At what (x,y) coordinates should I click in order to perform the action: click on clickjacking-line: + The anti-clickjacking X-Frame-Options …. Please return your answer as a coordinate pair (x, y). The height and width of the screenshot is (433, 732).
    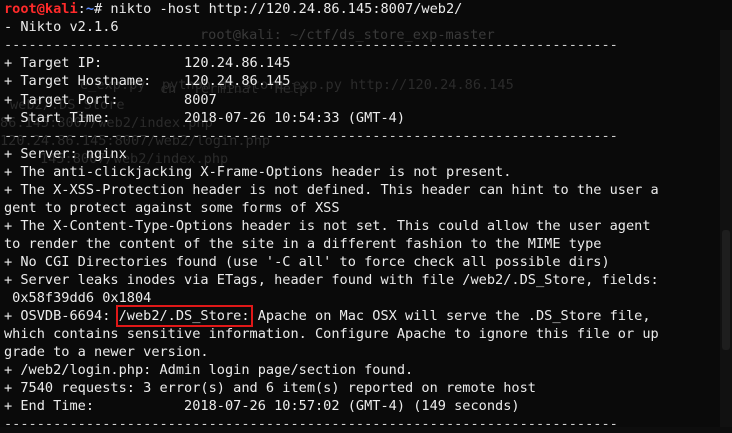
    Looking at the image, I should click on (258, 172).